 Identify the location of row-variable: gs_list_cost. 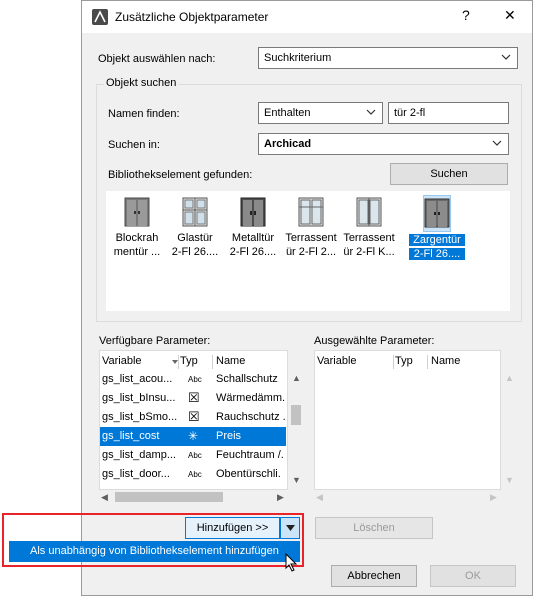
(131, 436).